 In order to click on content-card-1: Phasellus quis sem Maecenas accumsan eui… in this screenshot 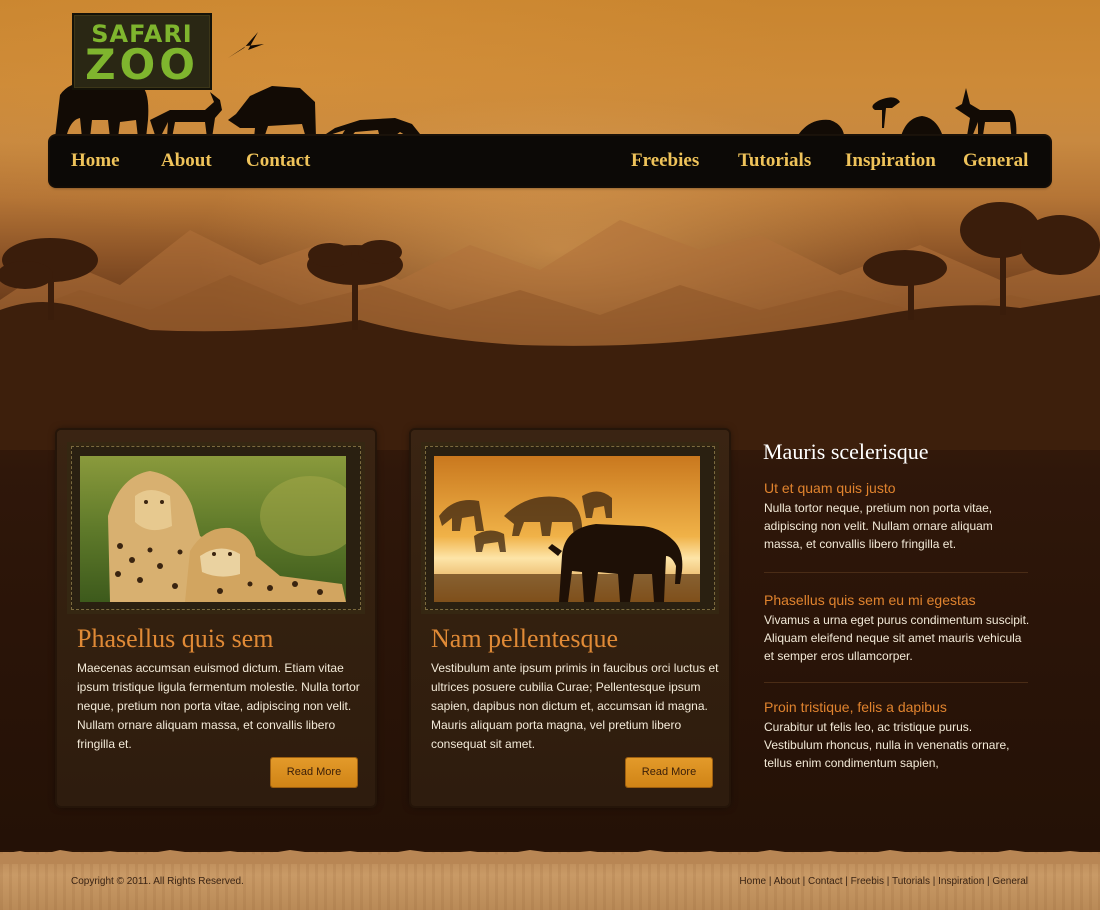, I will do `click(216, 618)`.